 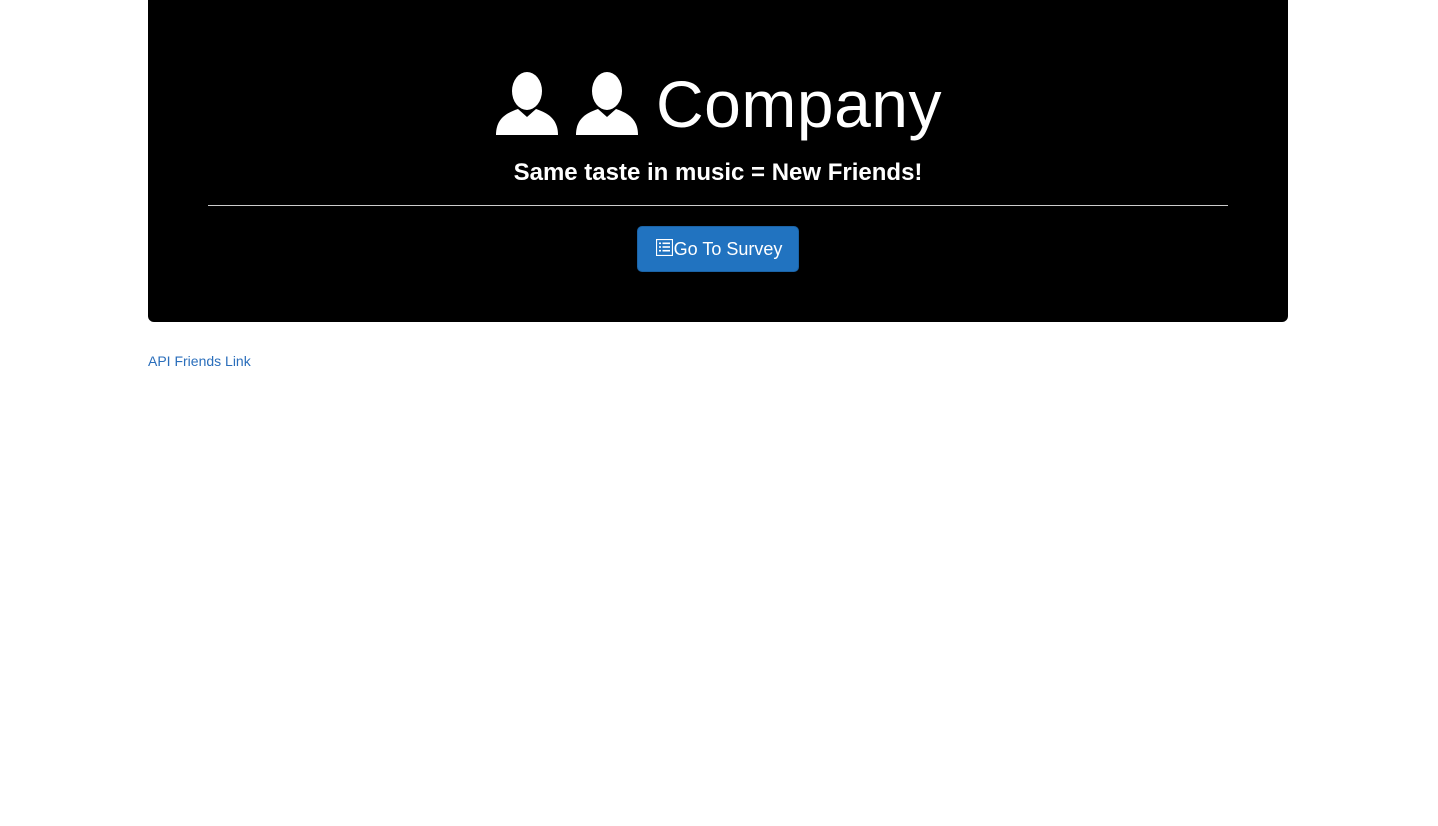 What do you see at coordinates (199, 361) in the screenshot?
I see `api-friends-link: API Friends Link` at bounding box center [199, 361].